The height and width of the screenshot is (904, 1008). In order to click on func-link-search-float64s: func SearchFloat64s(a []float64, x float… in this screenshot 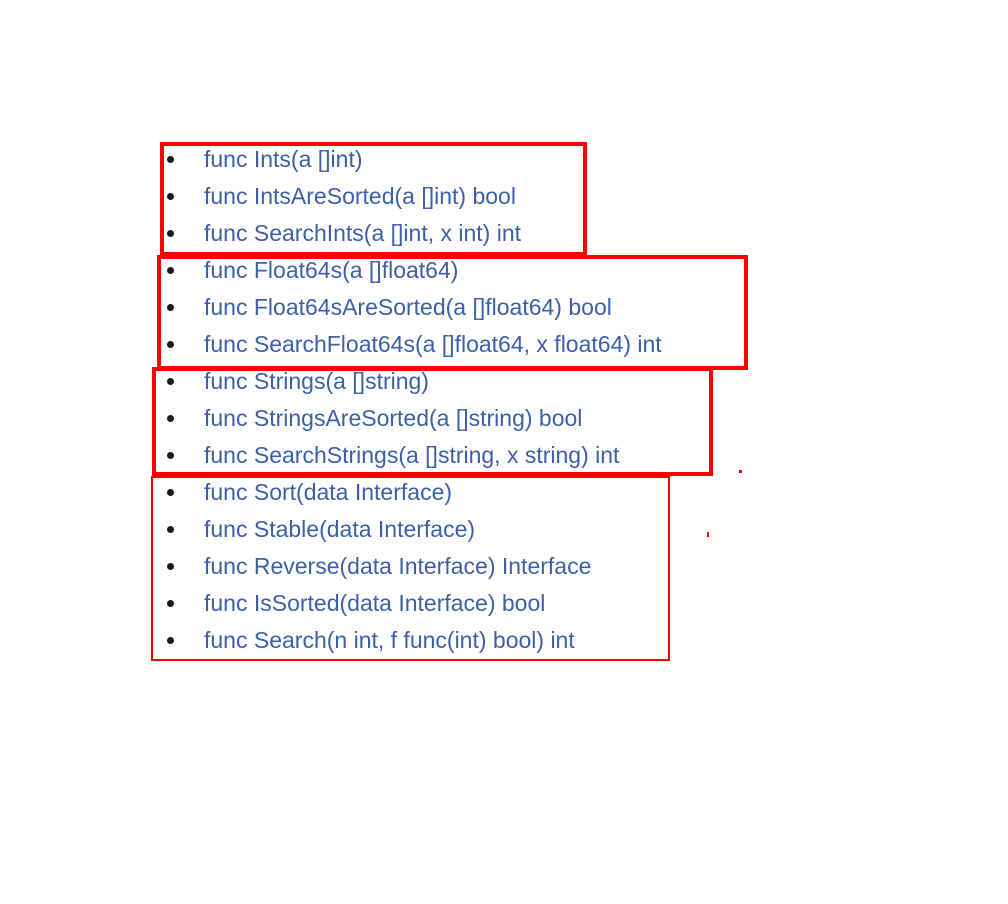, I will do `click(433, 344)`.